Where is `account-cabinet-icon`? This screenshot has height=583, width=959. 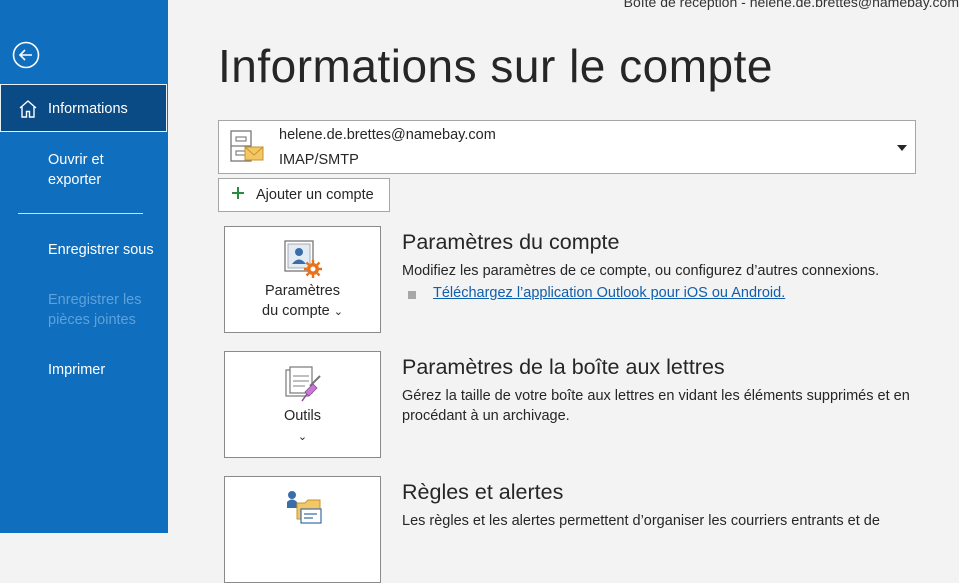 account-cabinet-icon is located at coordinates (247, 146).